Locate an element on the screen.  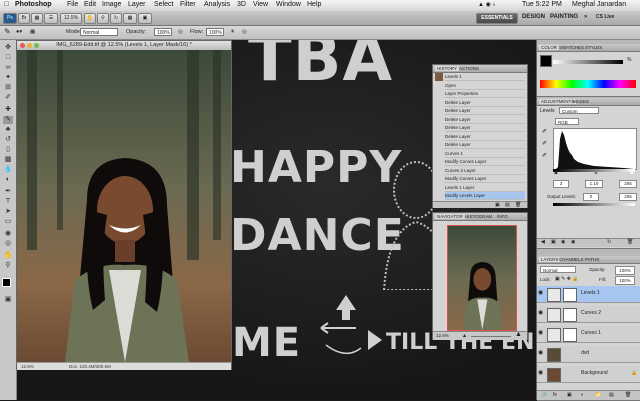
menu-edit: Edit is located at coordinates (90, 4).